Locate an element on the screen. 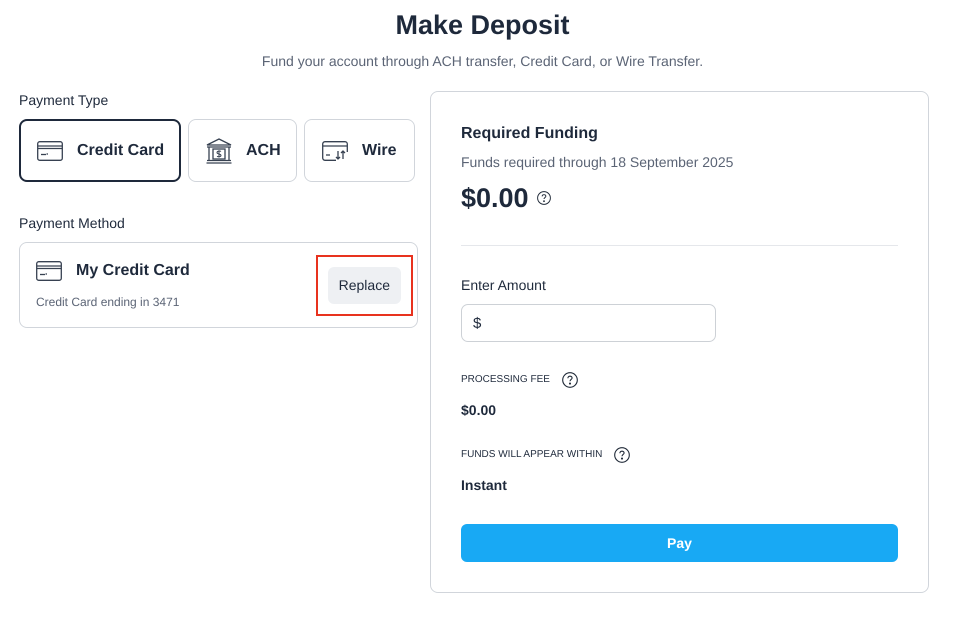 The image size is (965, 618). payment-type-tab: Wire is located at coordinates (359, 150).